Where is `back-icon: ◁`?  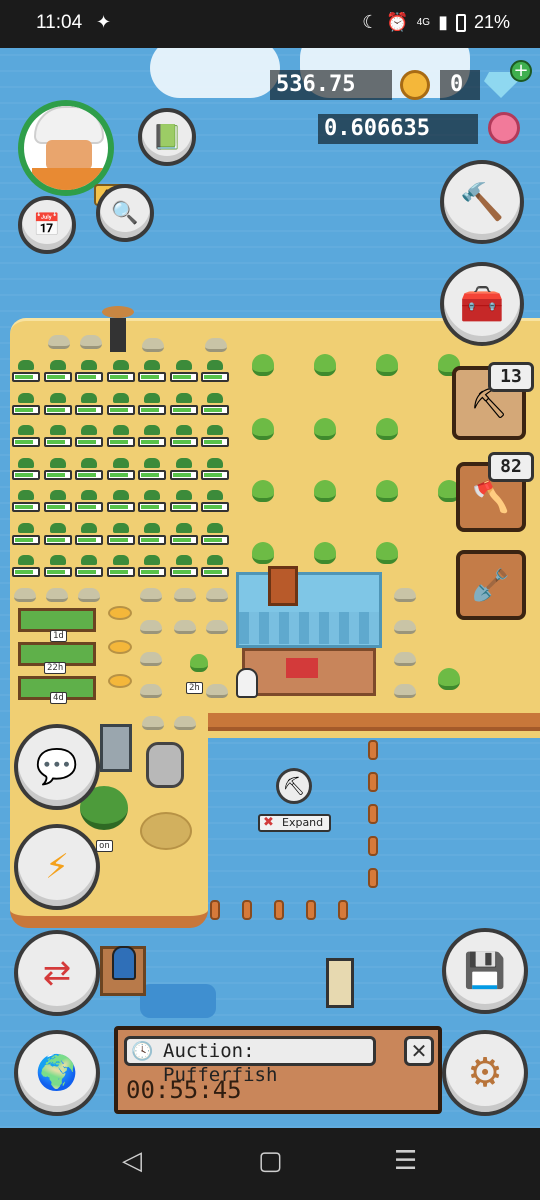 back-icon: ◁ is located at coordinates (132, 1161).